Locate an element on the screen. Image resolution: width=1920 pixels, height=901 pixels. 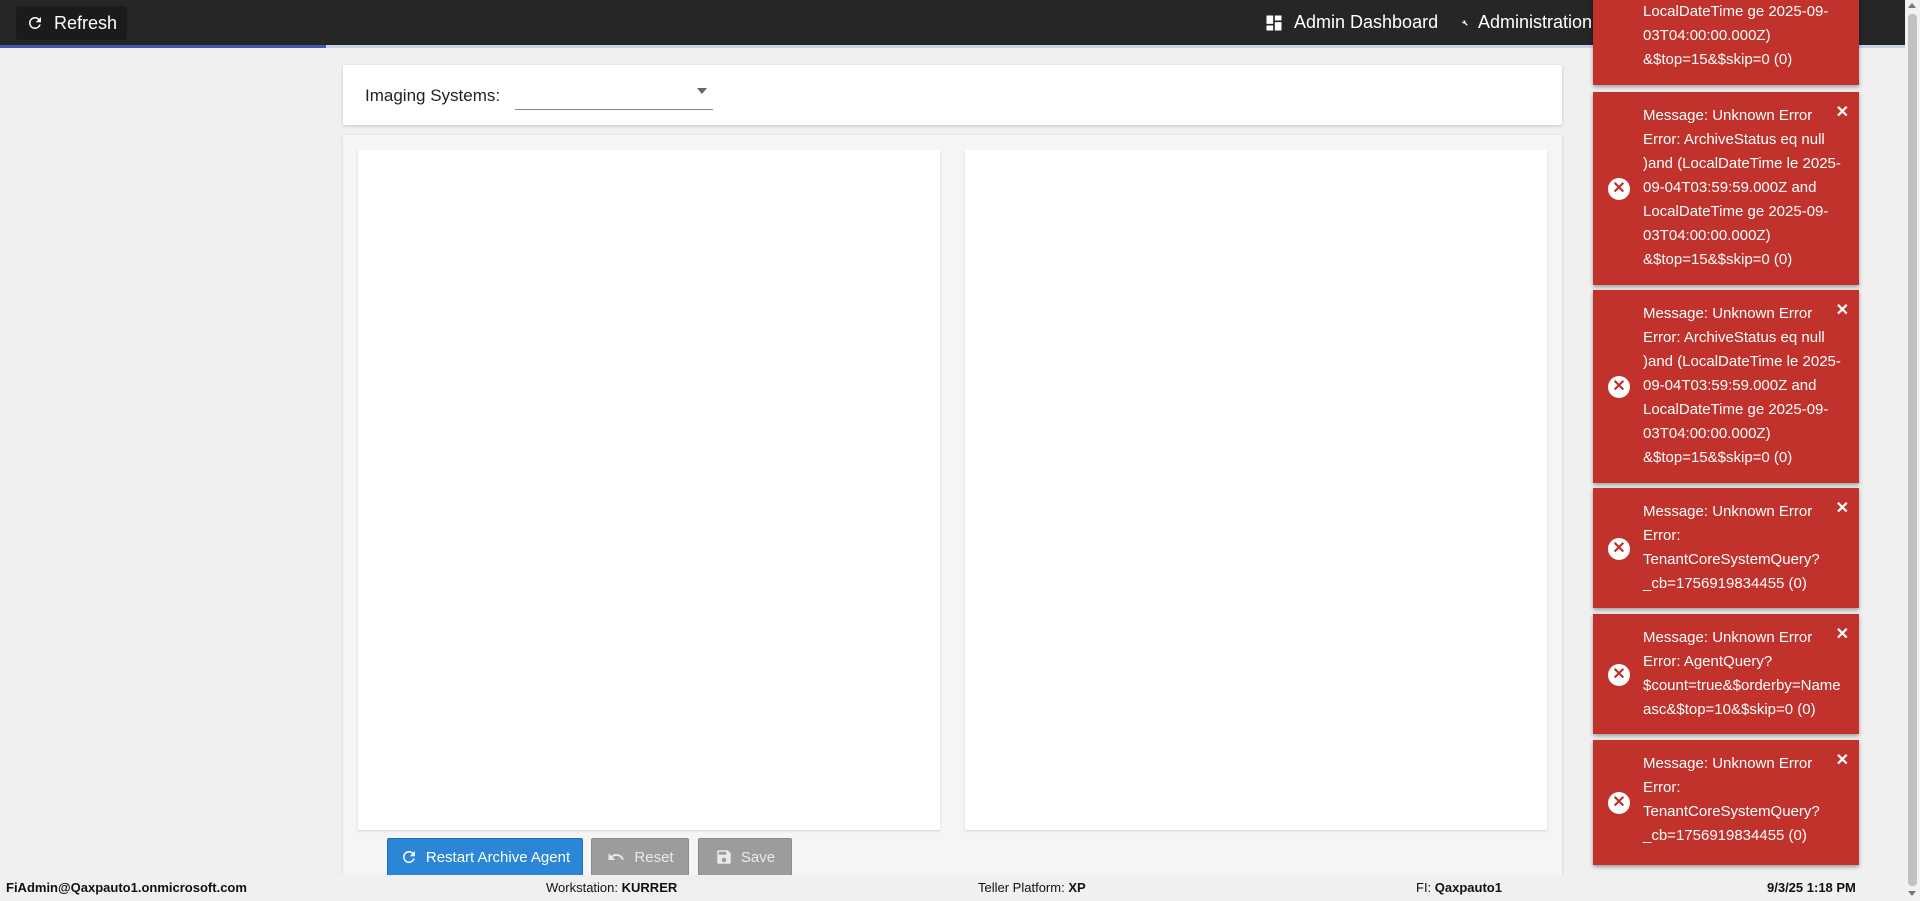
workstation-value: KURRER is located at coordinates (649, 887).